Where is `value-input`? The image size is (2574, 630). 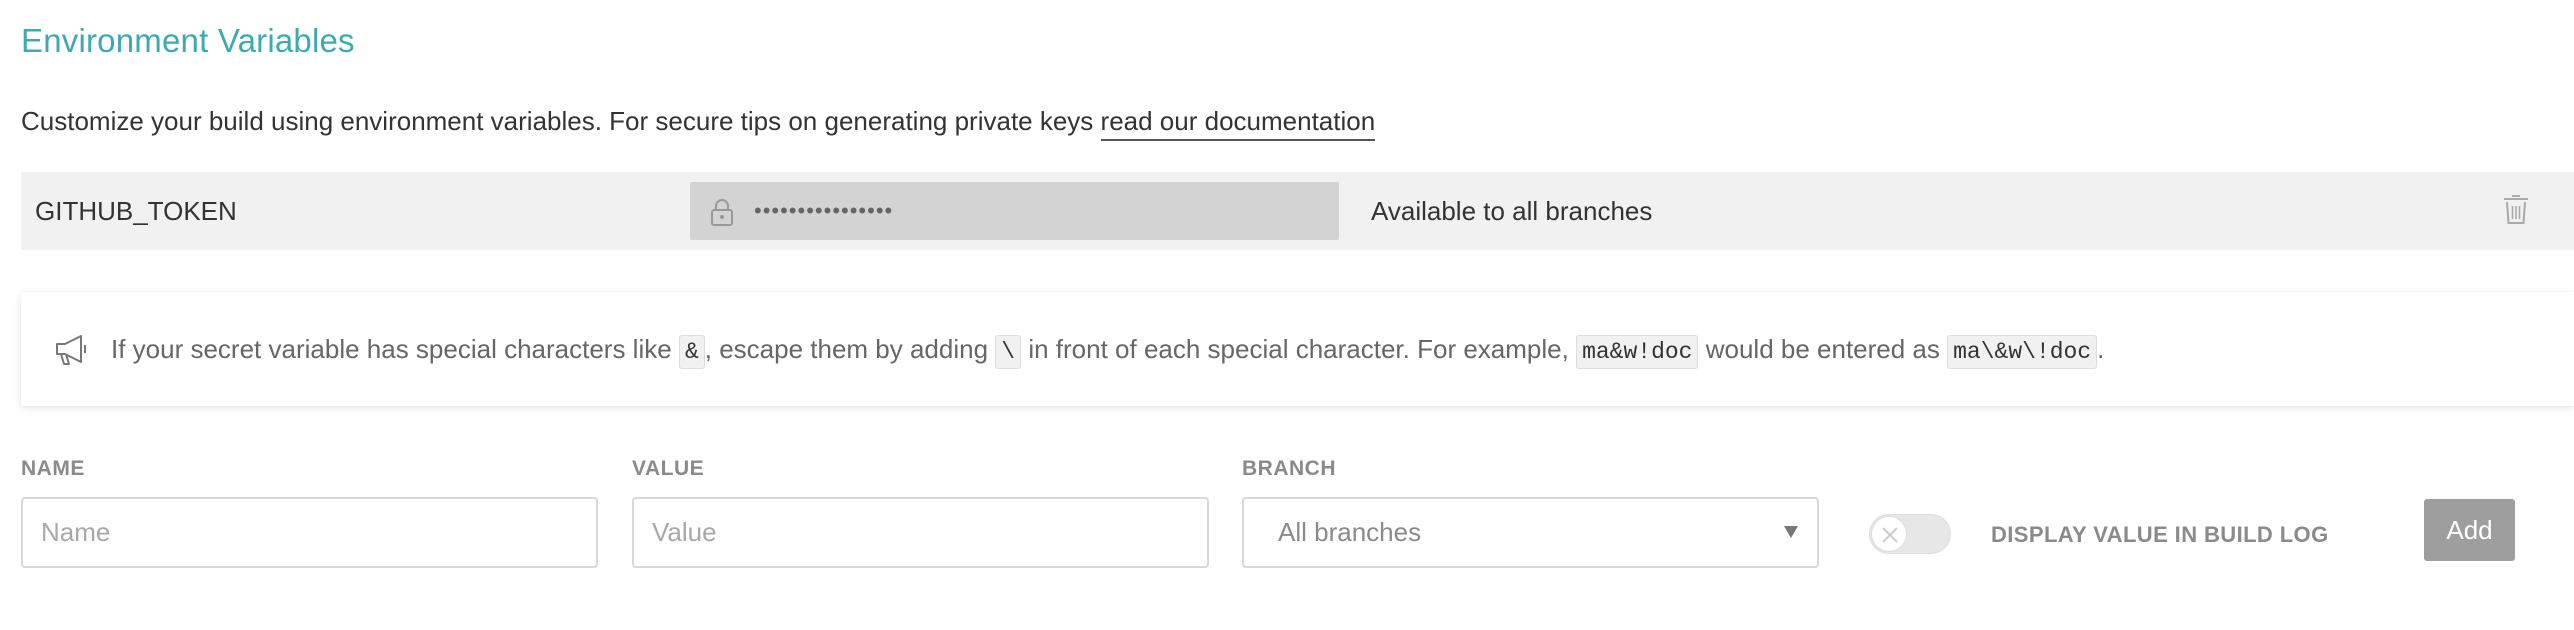 value-input is located at coordinates (920, 532).